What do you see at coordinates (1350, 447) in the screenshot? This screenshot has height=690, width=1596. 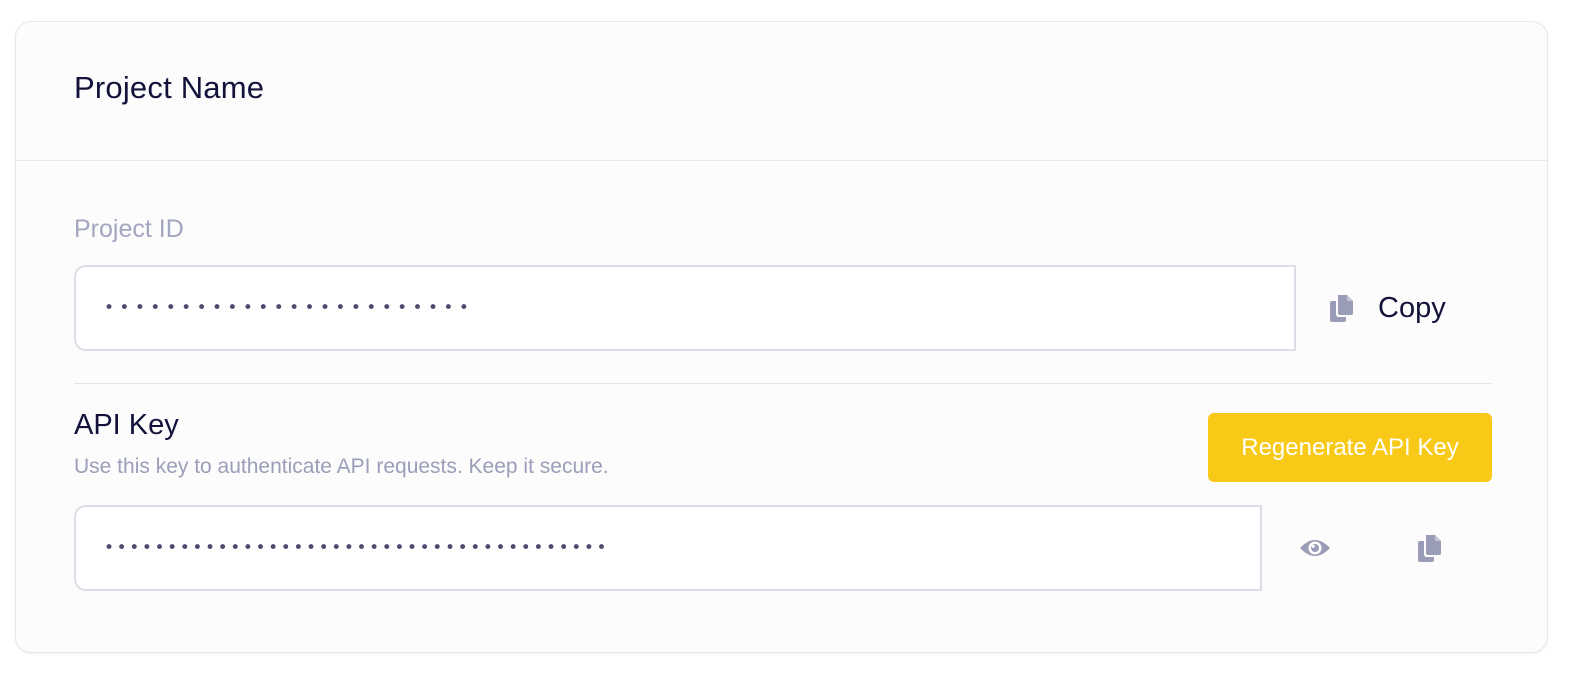 I see `regenerate-api-key-button: Regenerate API Key` at bounding box center [1350, 447].